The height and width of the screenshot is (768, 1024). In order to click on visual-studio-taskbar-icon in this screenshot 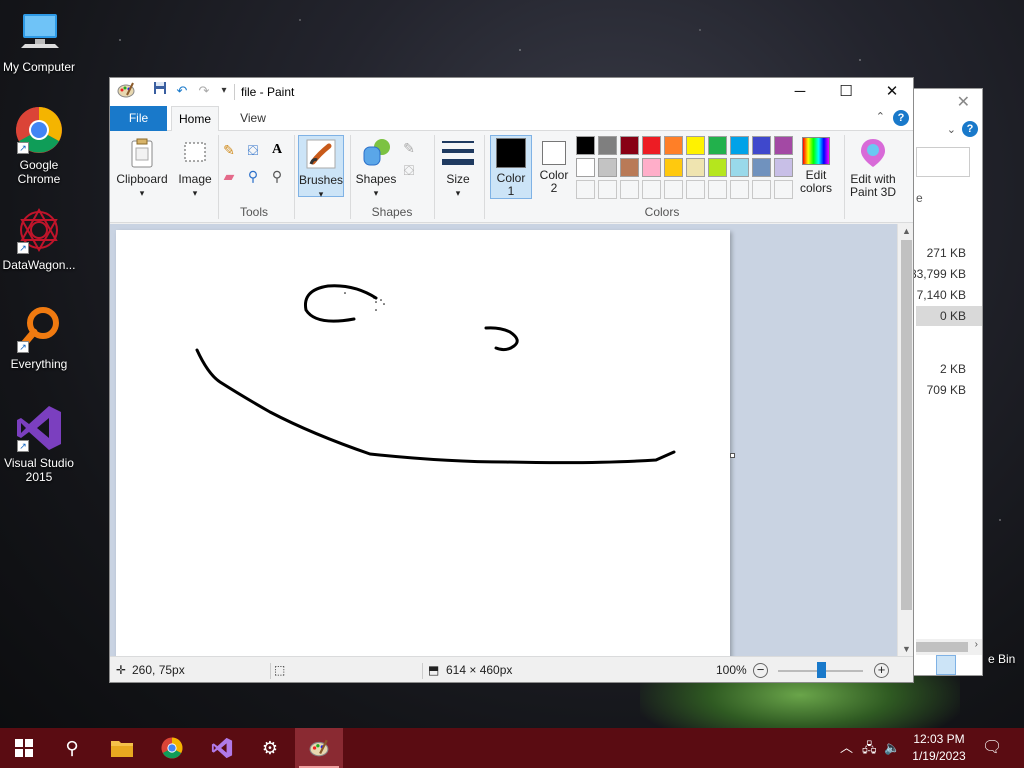, I will do `click(222, 748)`.